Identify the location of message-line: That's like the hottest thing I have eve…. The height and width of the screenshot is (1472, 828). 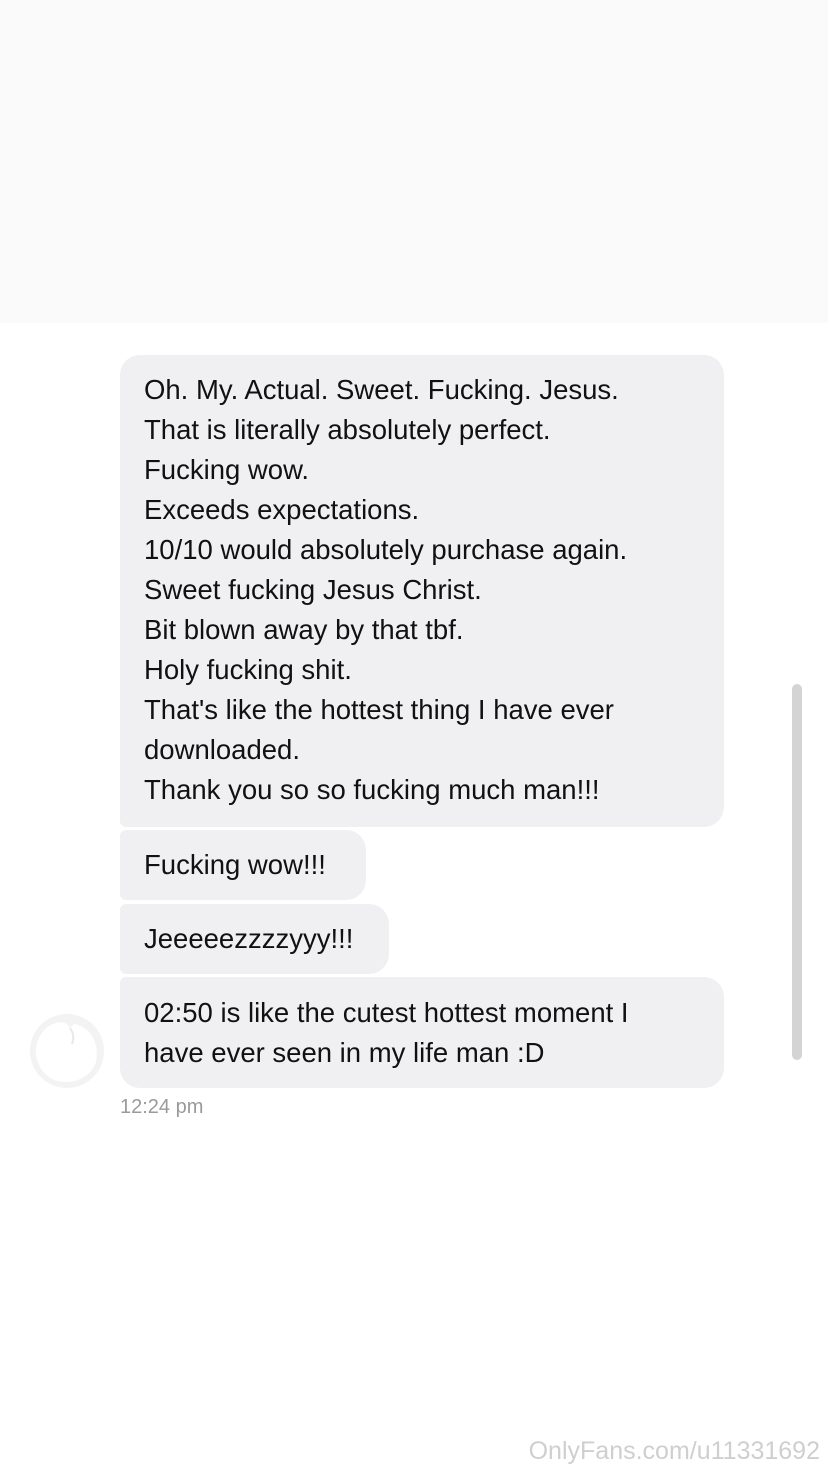
(379, 709).